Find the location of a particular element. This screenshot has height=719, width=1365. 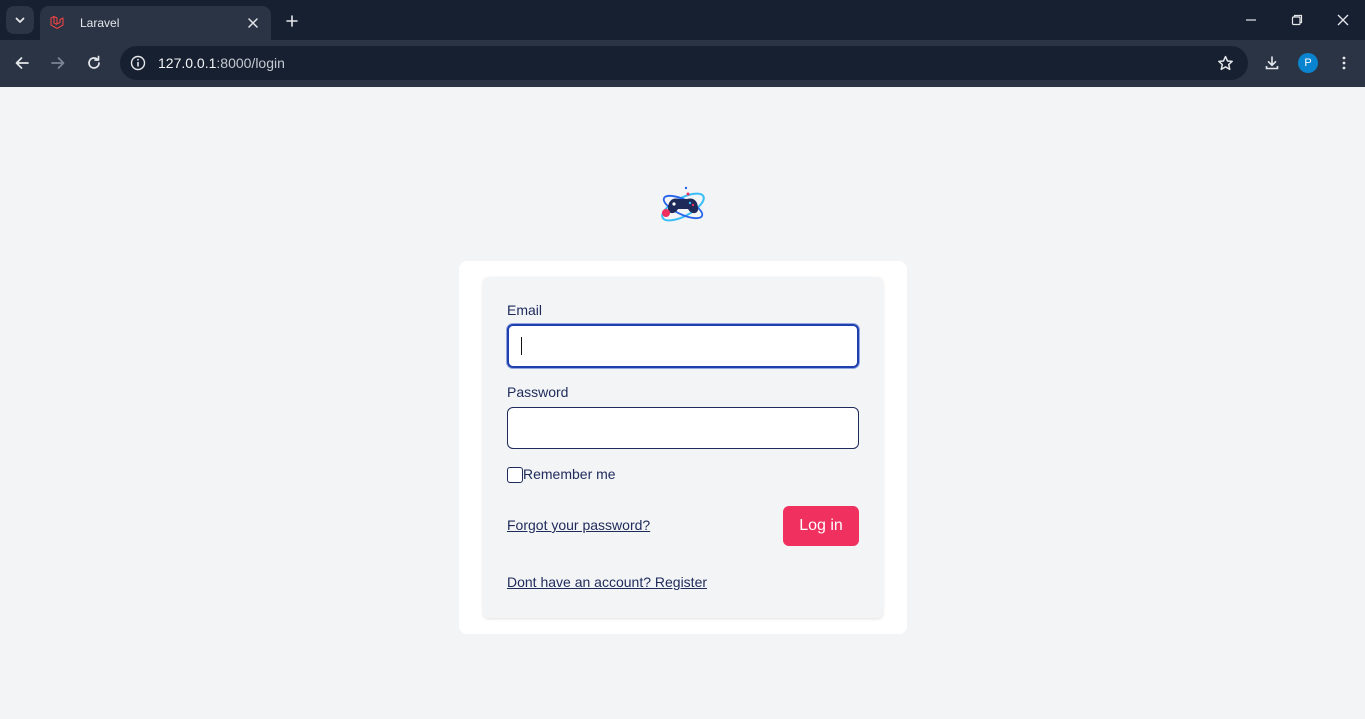

back-icon is located at coordinates (22, 63).